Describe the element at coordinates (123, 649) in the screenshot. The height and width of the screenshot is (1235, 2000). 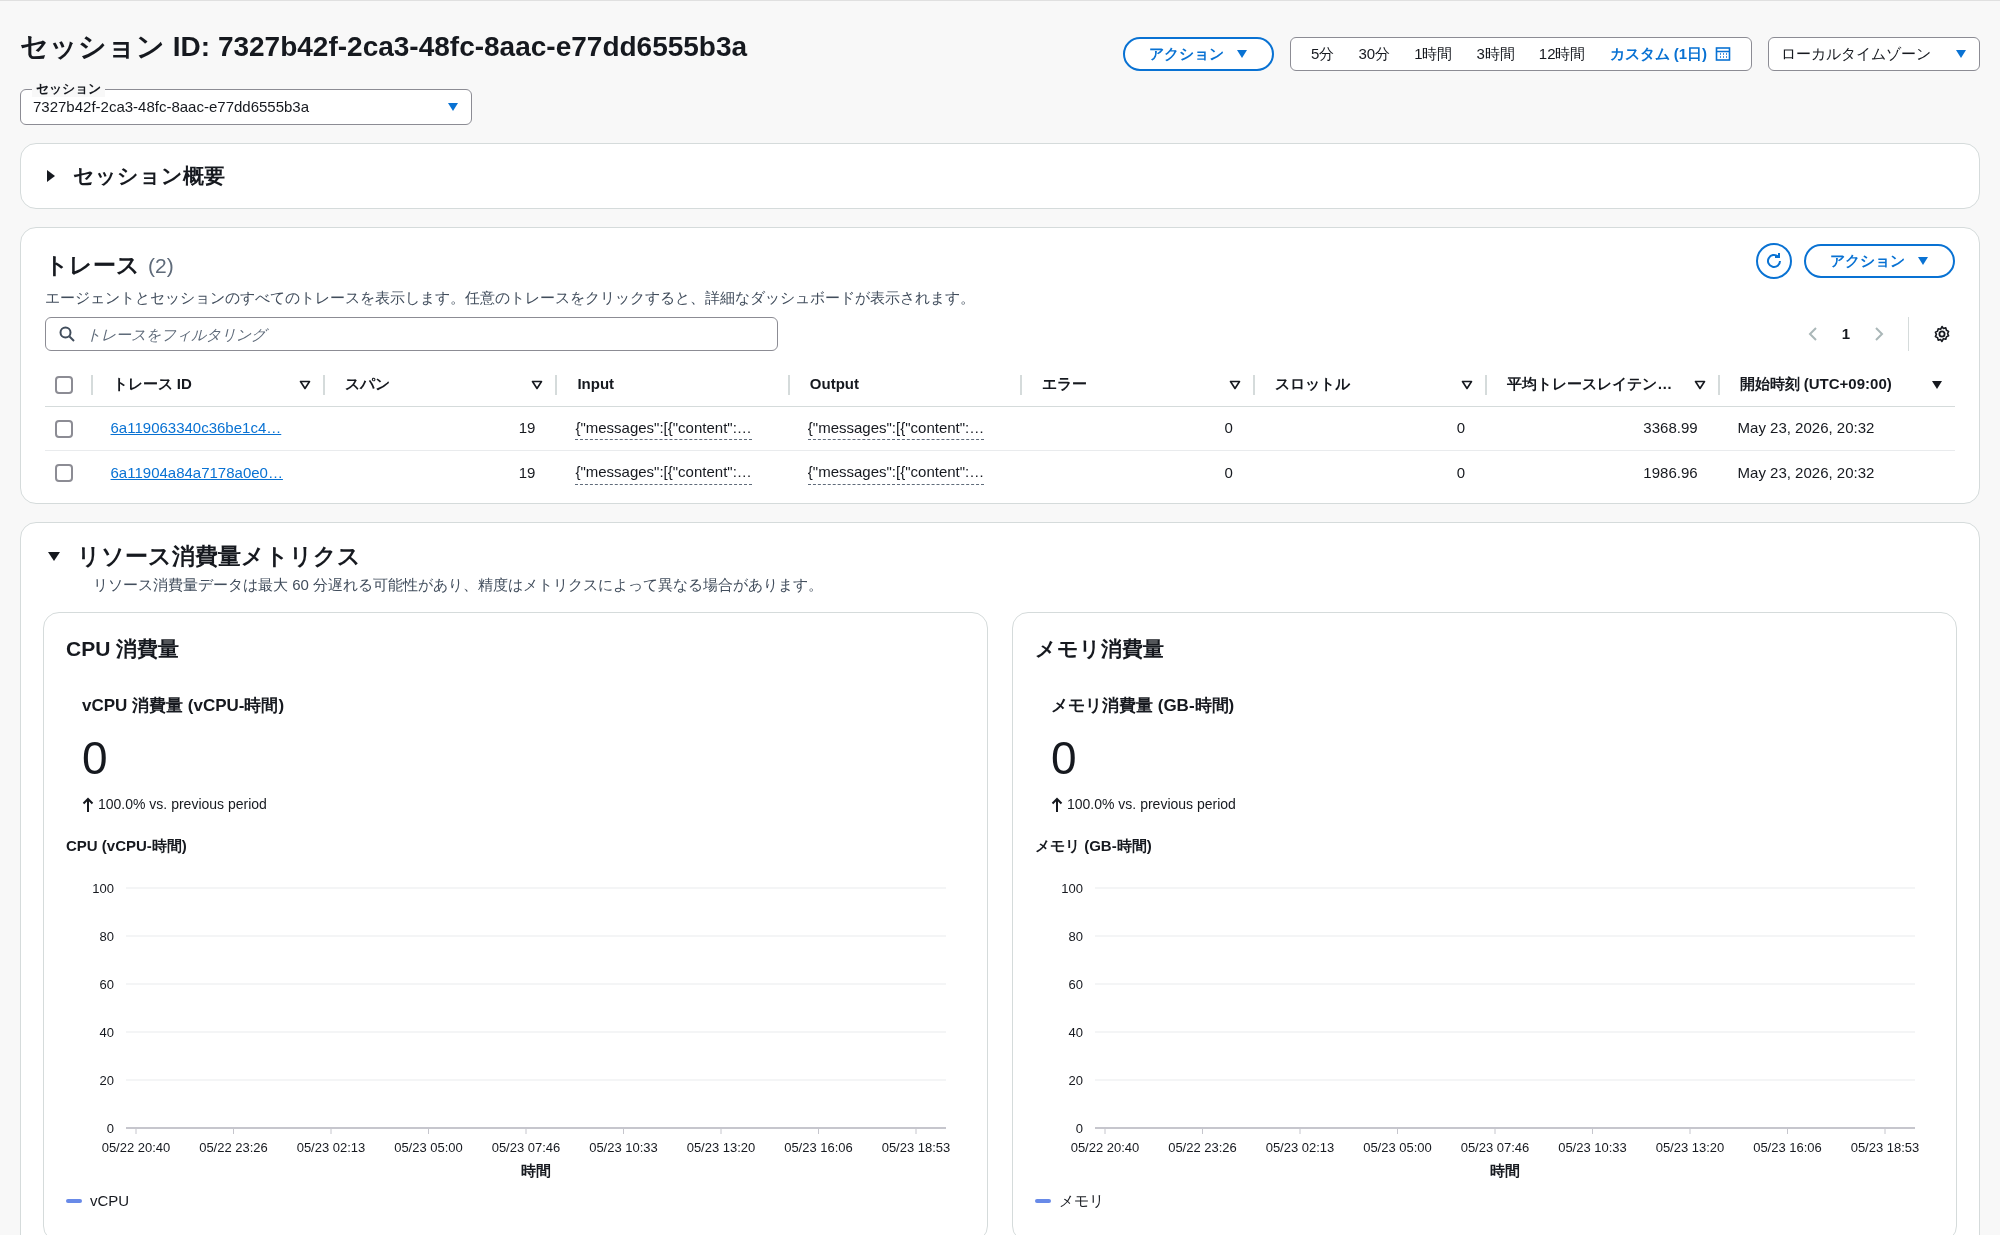
I see `card-title: CPU 消費量` at that location.